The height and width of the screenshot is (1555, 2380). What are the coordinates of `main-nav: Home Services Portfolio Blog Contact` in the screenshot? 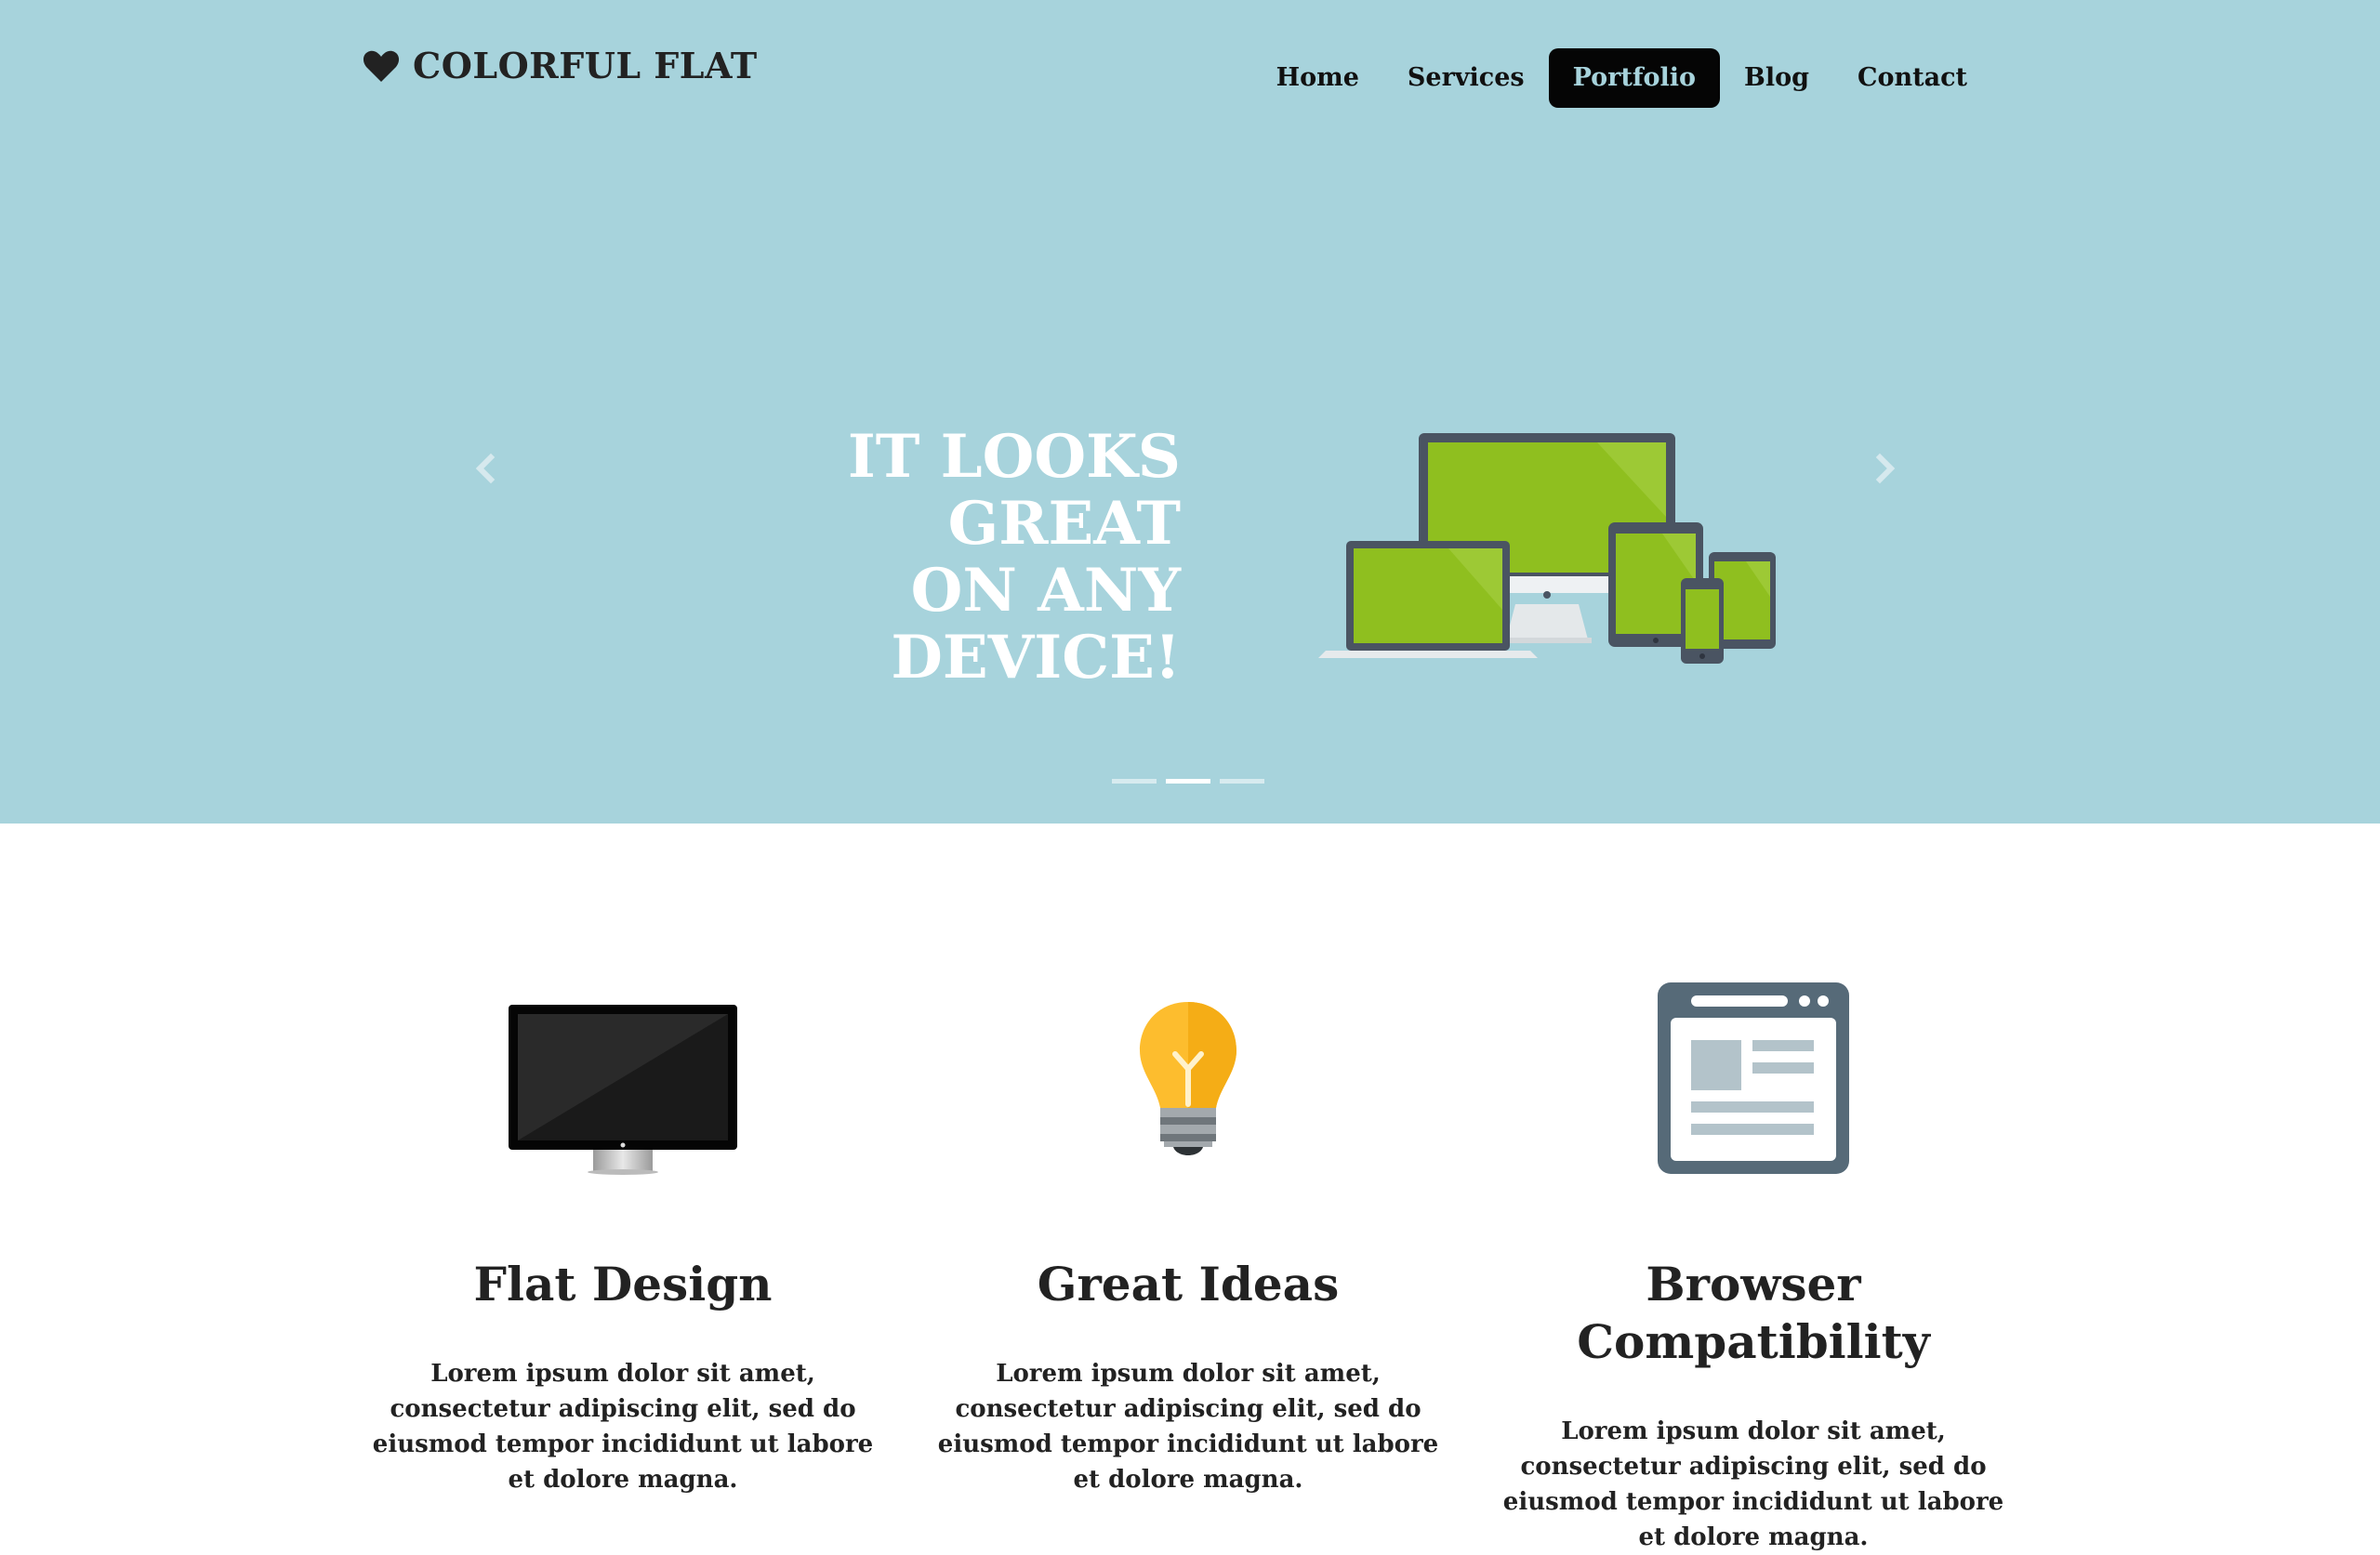 It's located at (1621, 78).